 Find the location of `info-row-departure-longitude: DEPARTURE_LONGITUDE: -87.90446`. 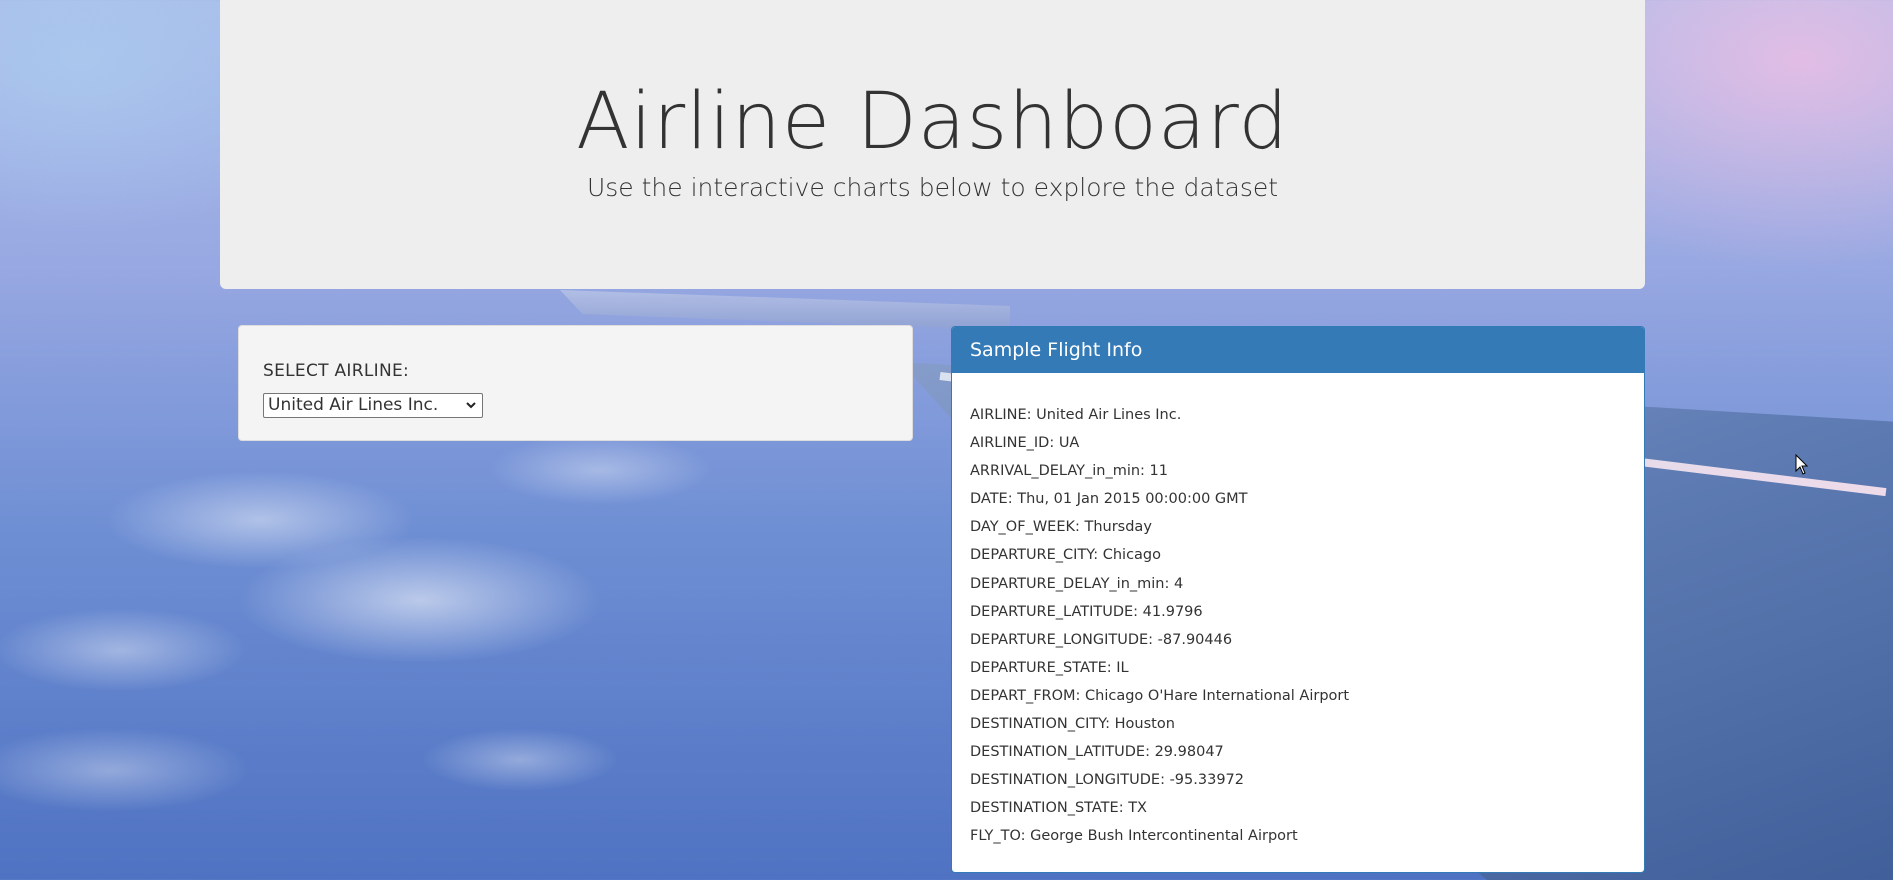

info-row-departure-longitude: DEPARTURE_LONGITUDE: -87.90446 is located at coordinates (1101, 639).